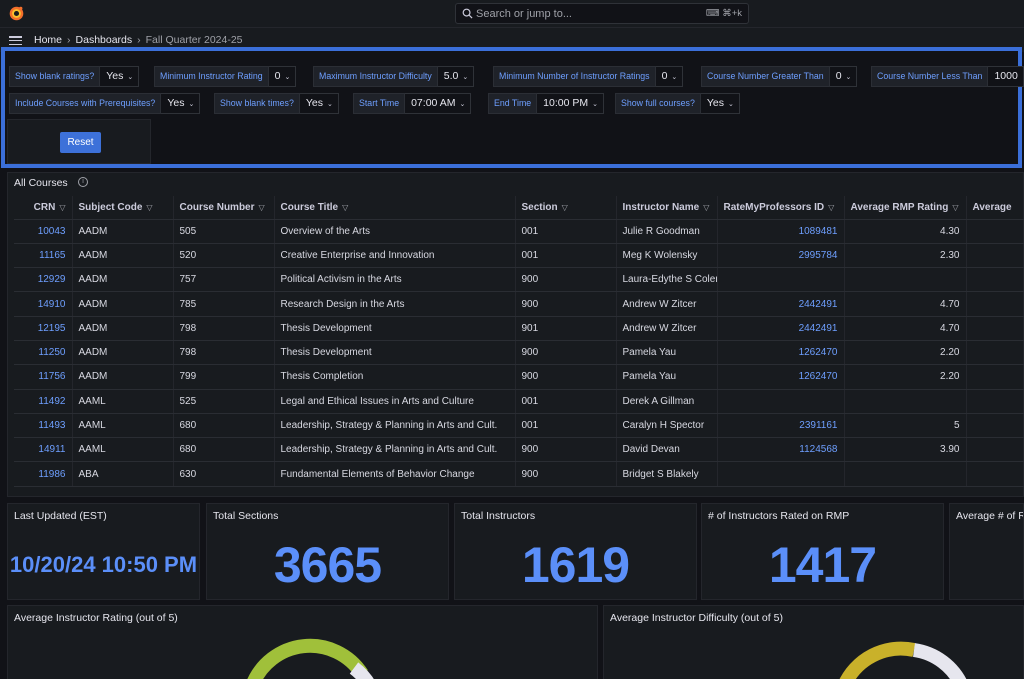 This screenshot has height=679, width=1024. Describe the element at coordinates (822, 565) in the screenshot. I see `stat-value: 1417` at that location.